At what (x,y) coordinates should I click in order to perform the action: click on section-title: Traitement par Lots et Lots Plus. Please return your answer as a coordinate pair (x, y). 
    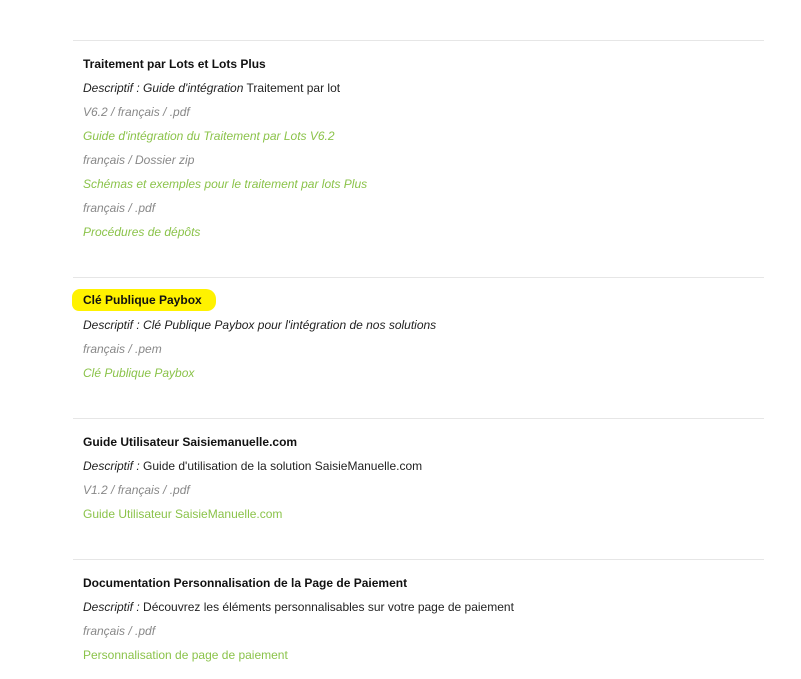
    Looking at the image, I should click on (174, 64).